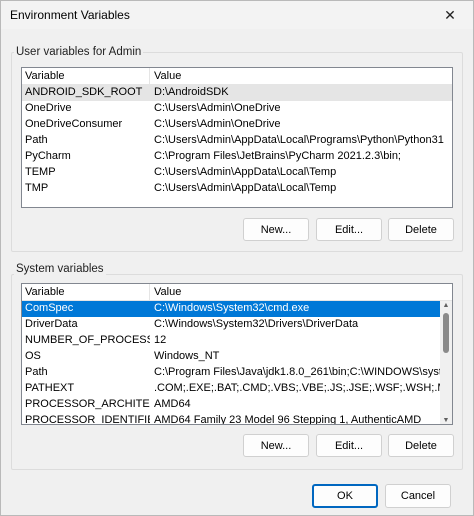  I want to click on system-variables-label: System variables, so click(60, 269).